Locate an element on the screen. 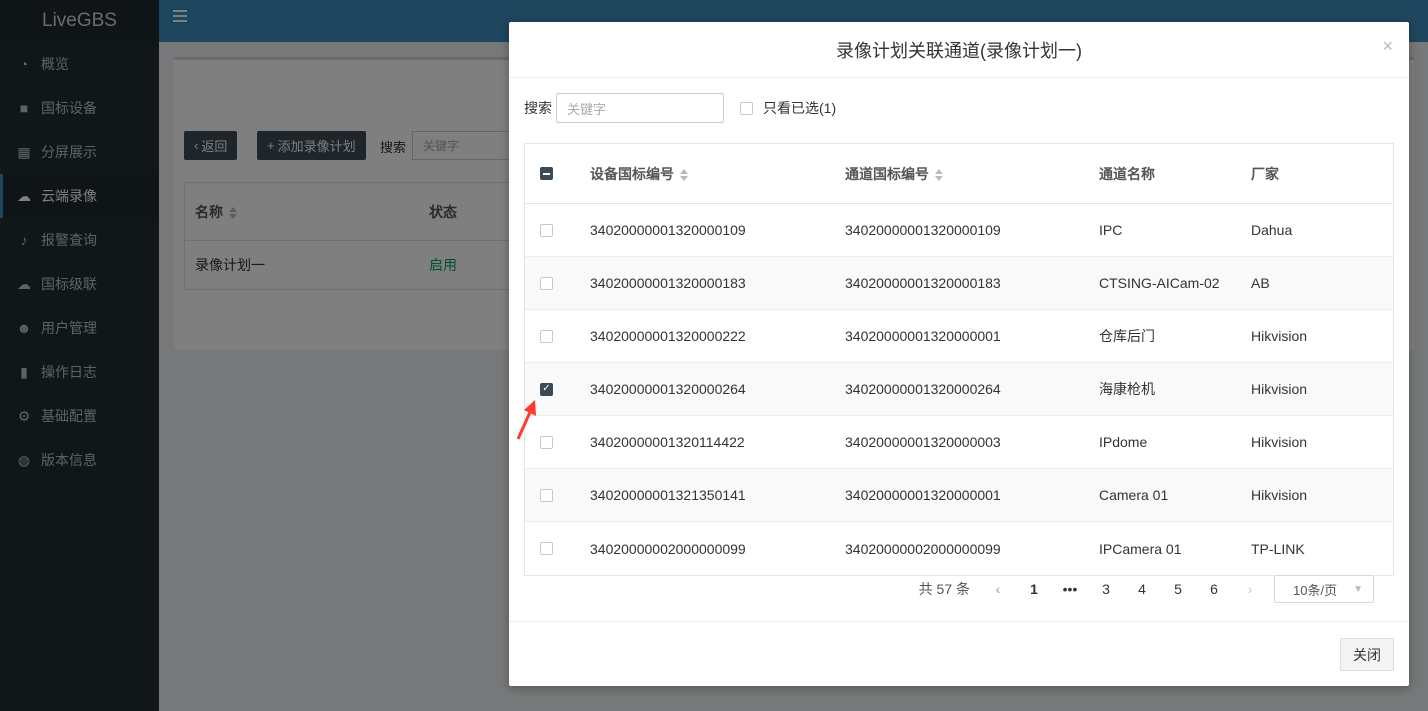 Image resolution: width=1428 pixels, height=711 pixels. channel-id-cell: 34020000001320000264 is located at coordinates (923, 389).